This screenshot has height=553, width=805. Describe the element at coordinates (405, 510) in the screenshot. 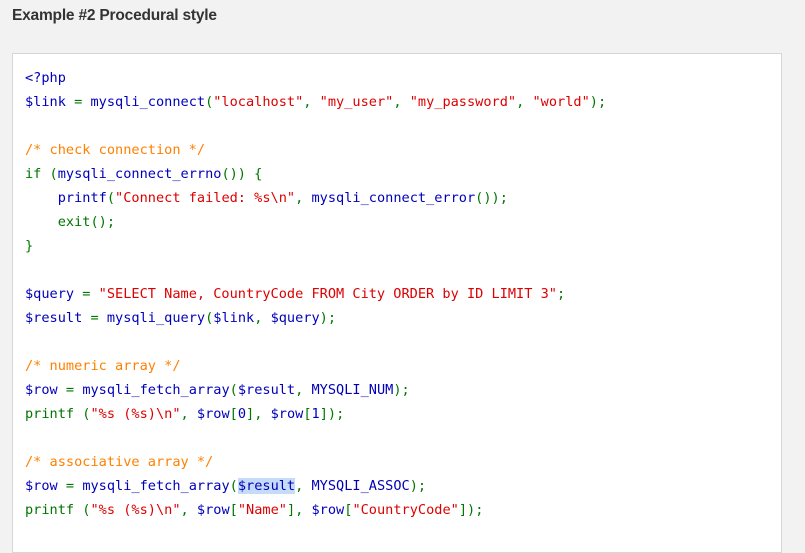

I see `code-token-string: "CountryCode"` at that location.